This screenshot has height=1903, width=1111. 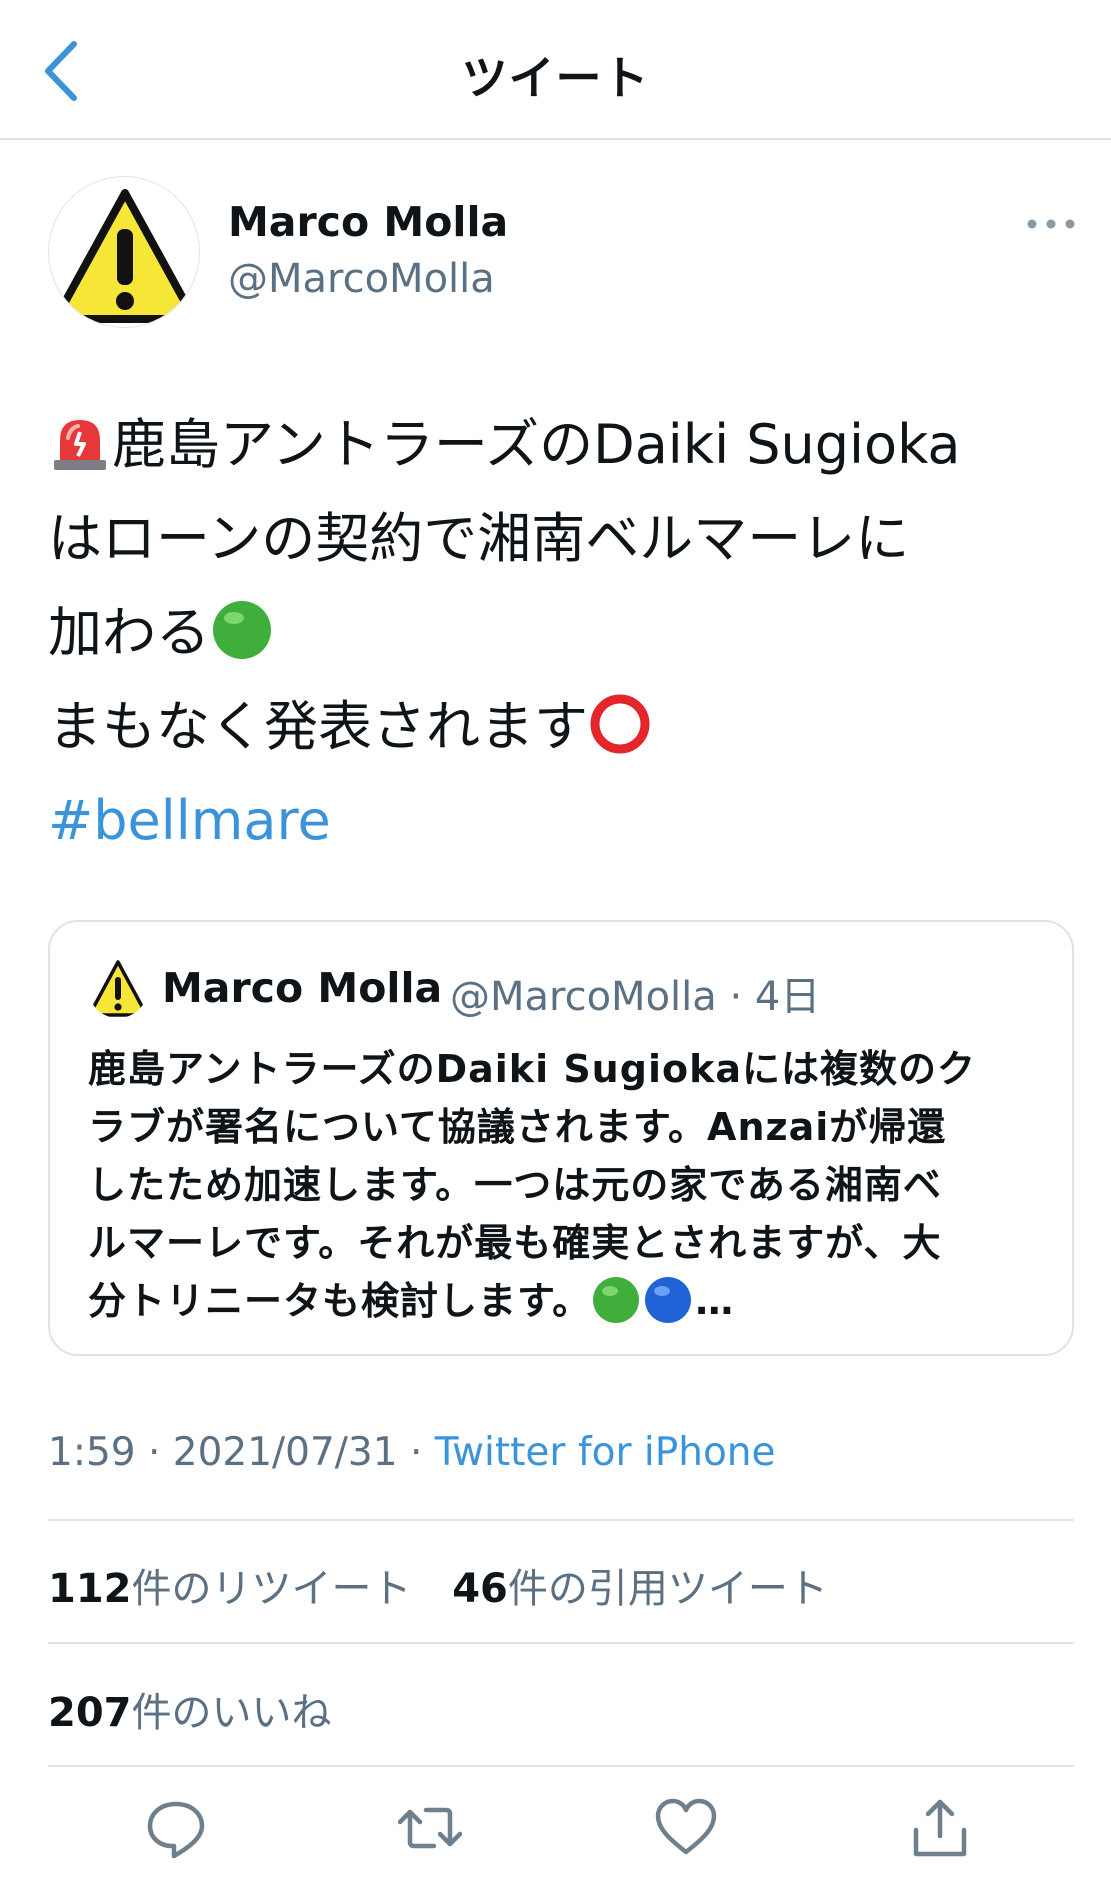 I want to click on tweet-line-1-text: 鹿島アントラーズのDaiki Sugioka, so click(x=536, y=444).